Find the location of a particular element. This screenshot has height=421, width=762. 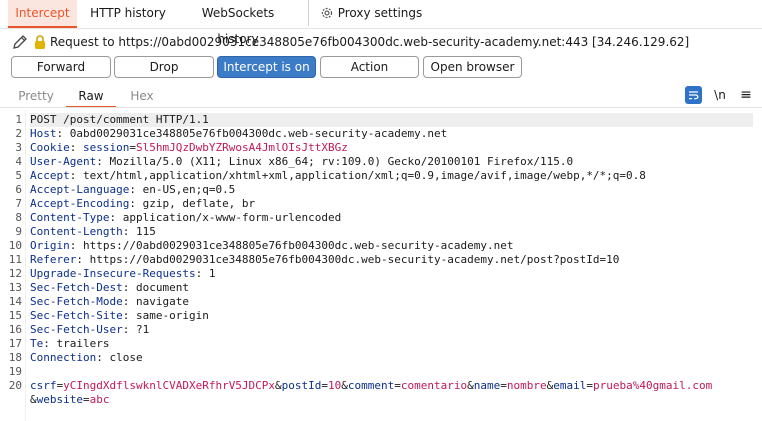

header-name: Sec-Fetch-Site is located at coordinates (76, 315).